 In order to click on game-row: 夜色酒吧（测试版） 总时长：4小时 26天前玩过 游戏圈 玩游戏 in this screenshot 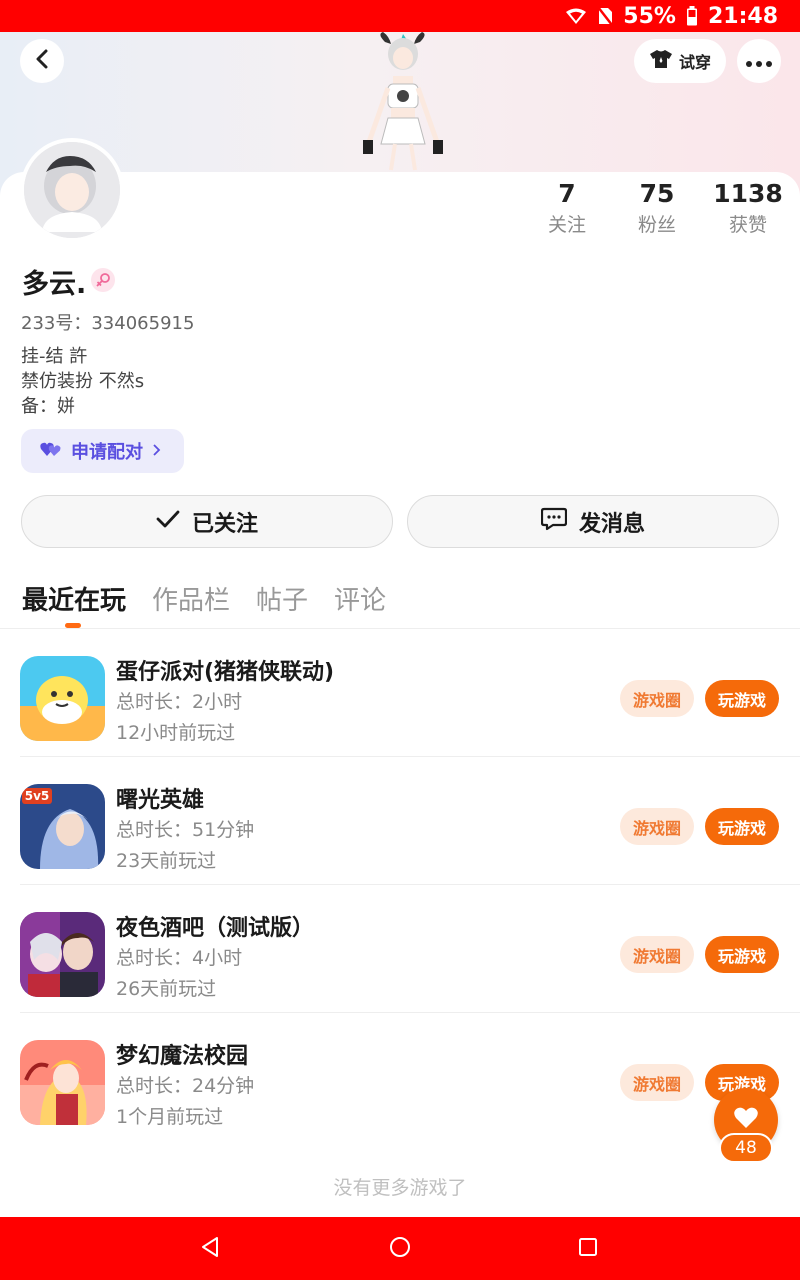, I will do `click(400, 949)`.